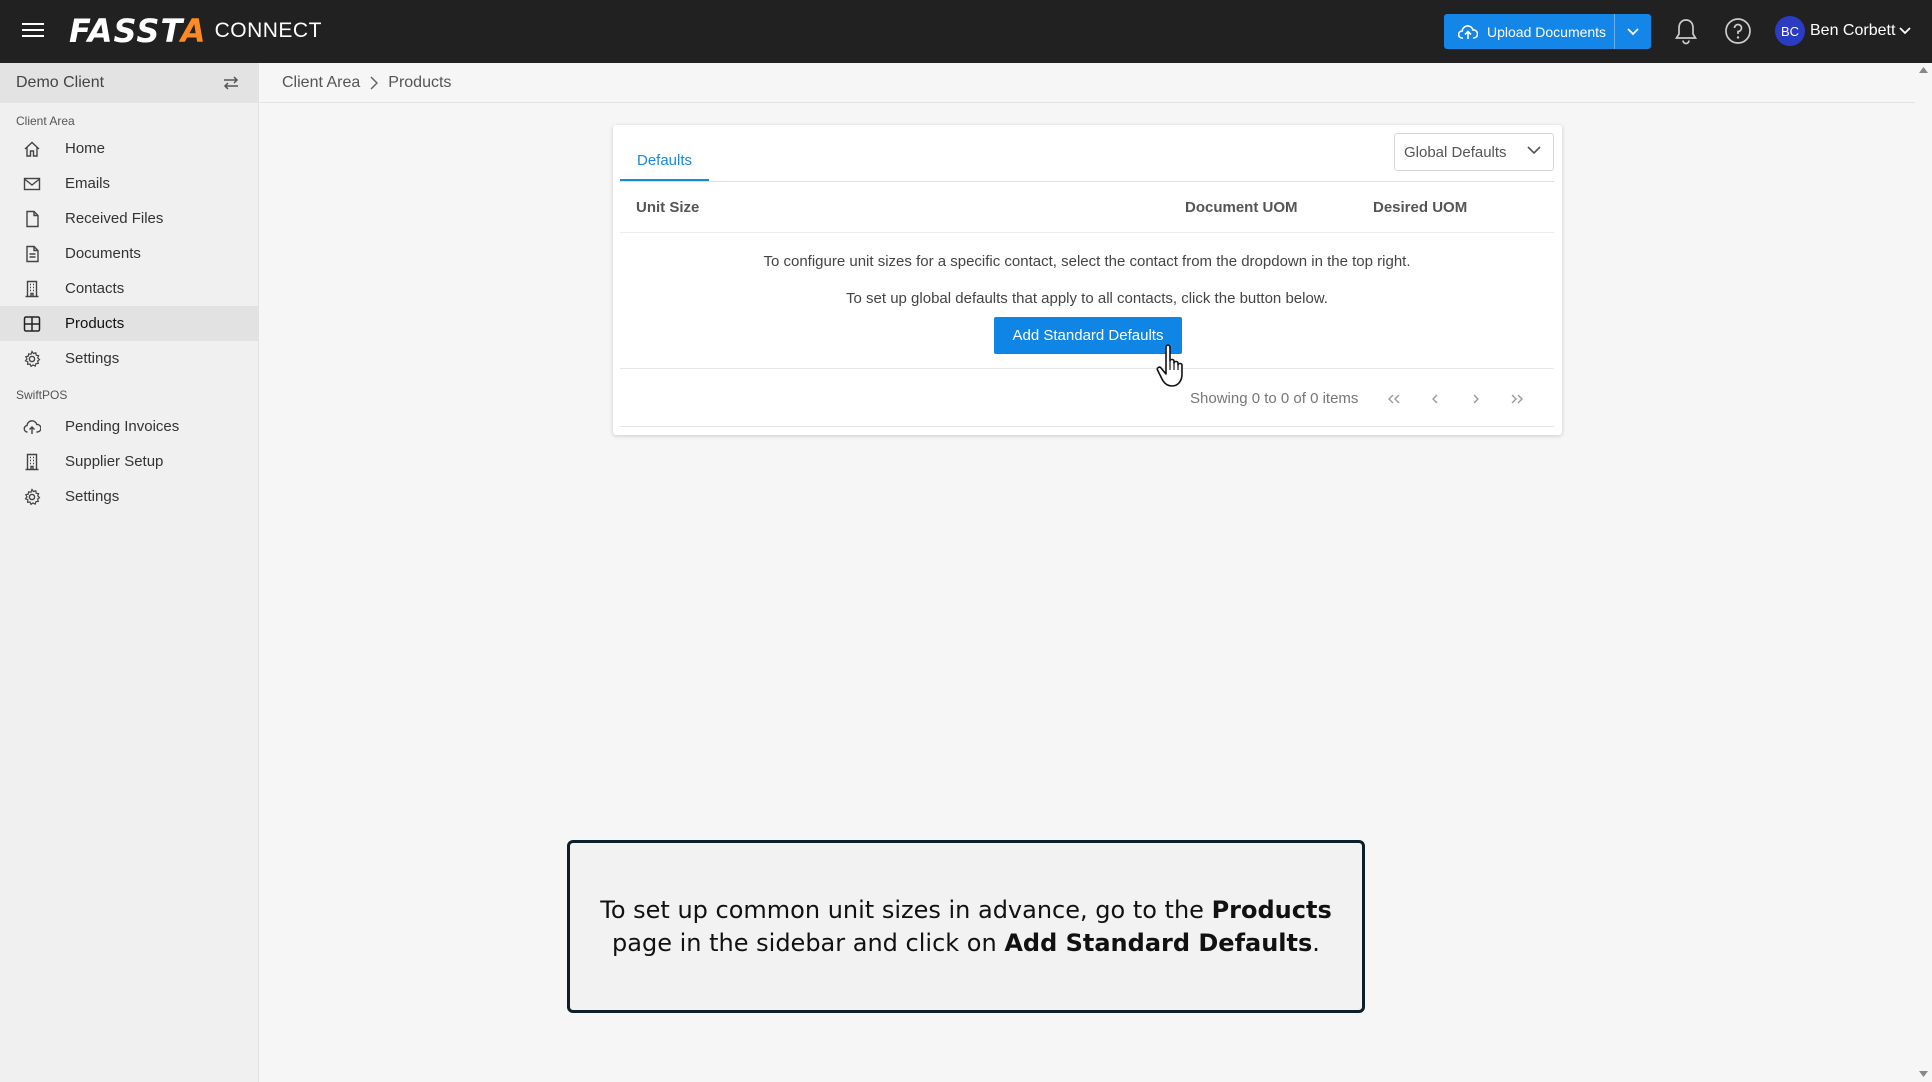  What do you see at coordinates (114, 218) in the screenshot?
I see `sidebar-item-label: Received Files` at bounding box center [114, 218].